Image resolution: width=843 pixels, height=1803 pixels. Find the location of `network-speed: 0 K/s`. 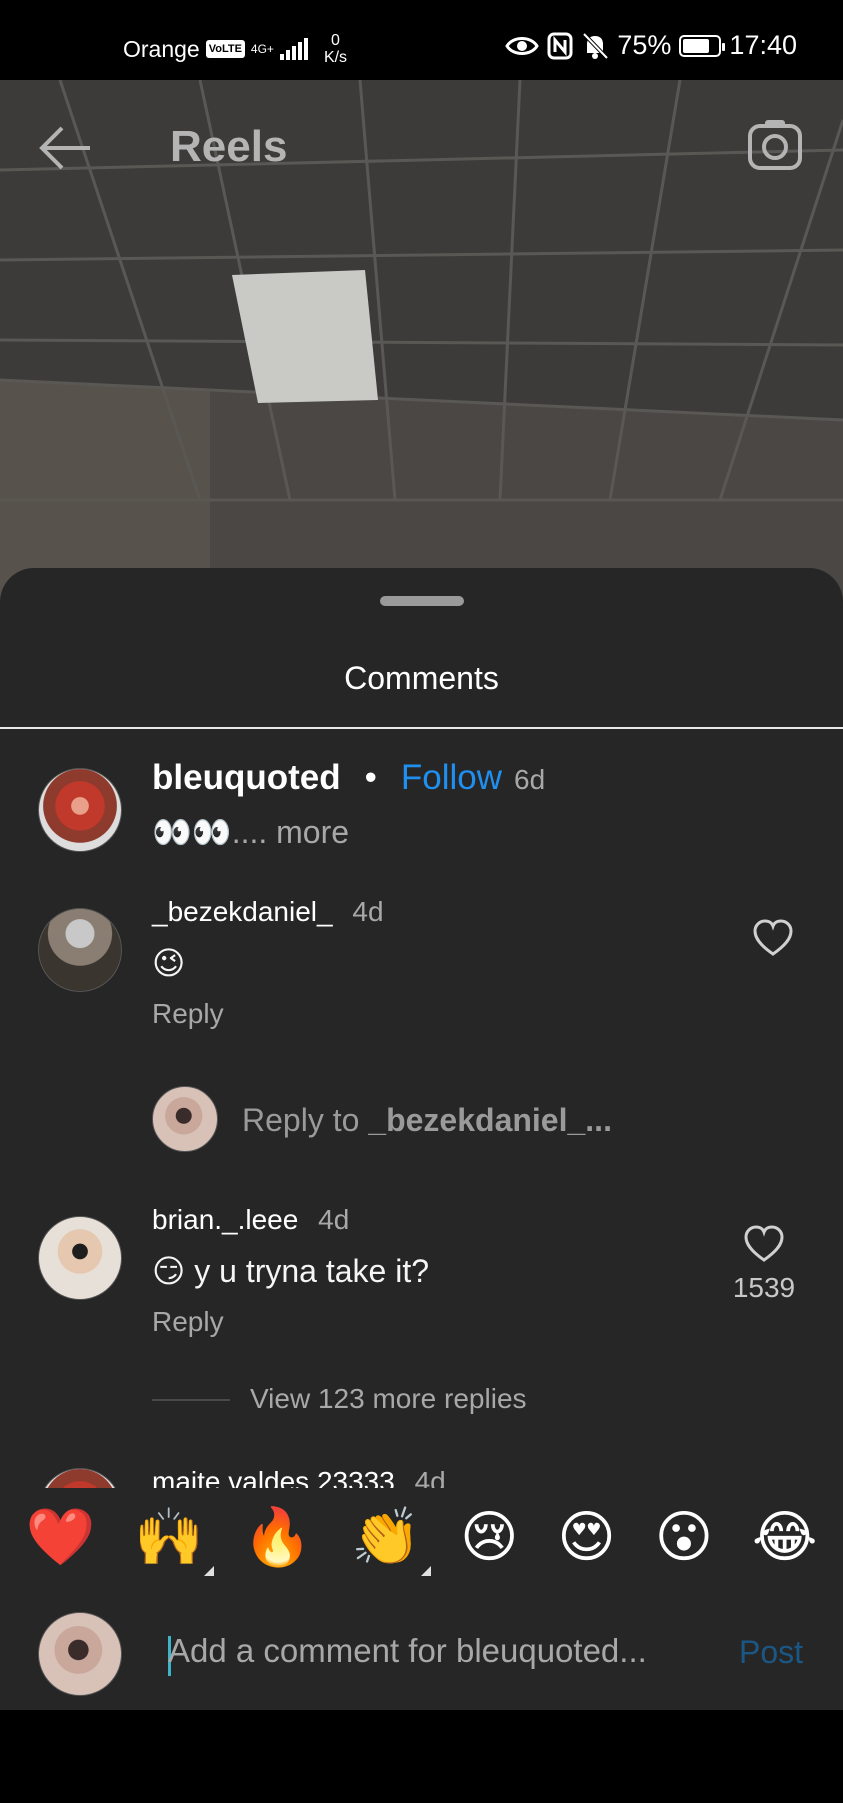

network-speed: 0 K/s is located at coordinates (335, 49).